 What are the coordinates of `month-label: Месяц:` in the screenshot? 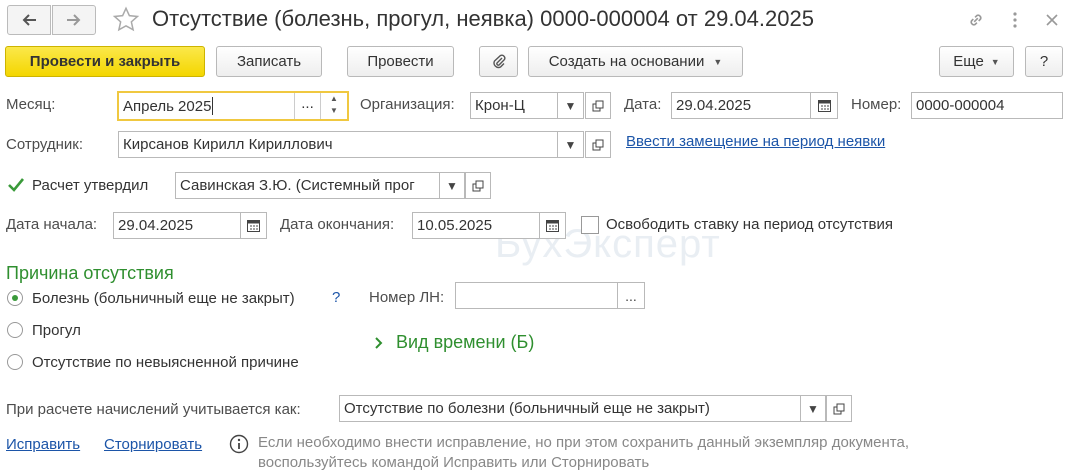 It's located at (31, 104).